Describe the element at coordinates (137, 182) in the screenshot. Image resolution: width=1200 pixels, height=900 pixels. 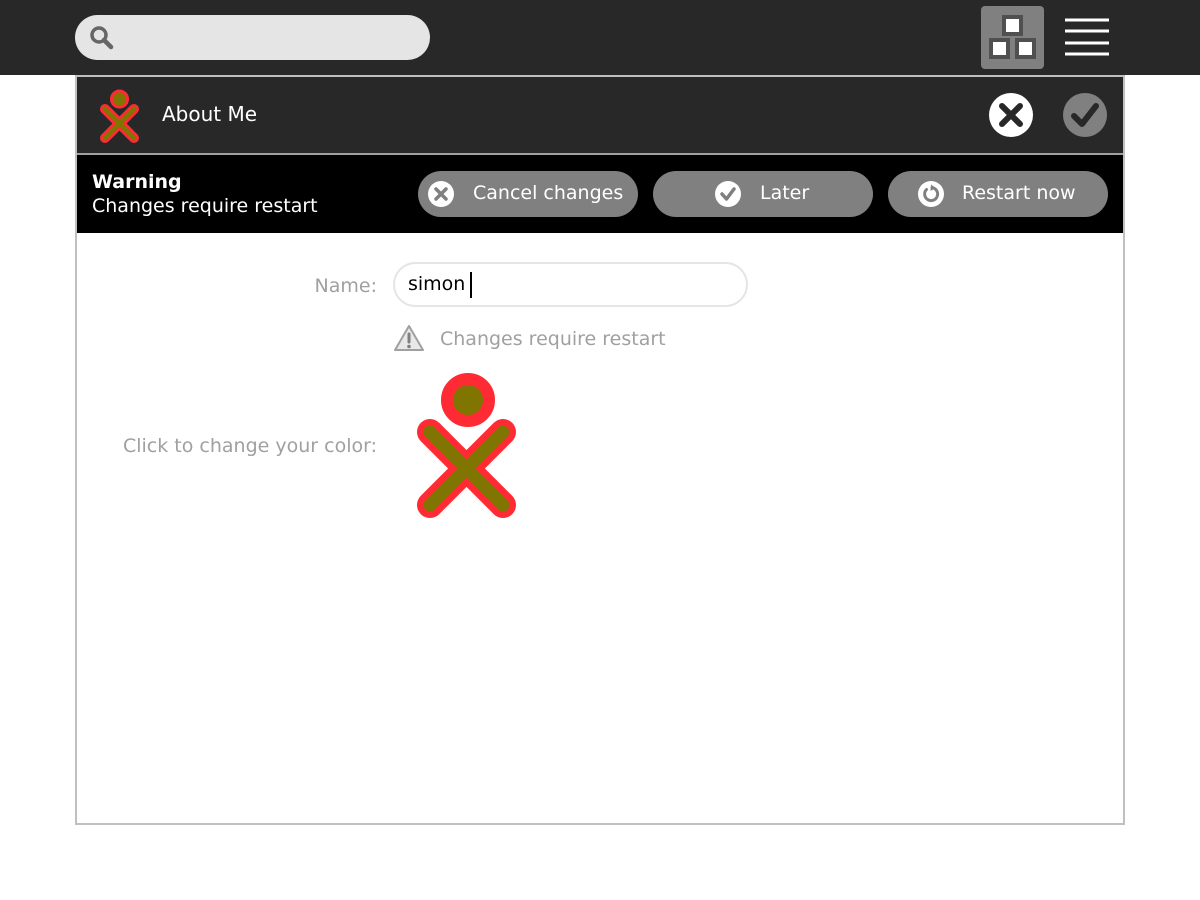
I see `alert-title: Warning` at that location.